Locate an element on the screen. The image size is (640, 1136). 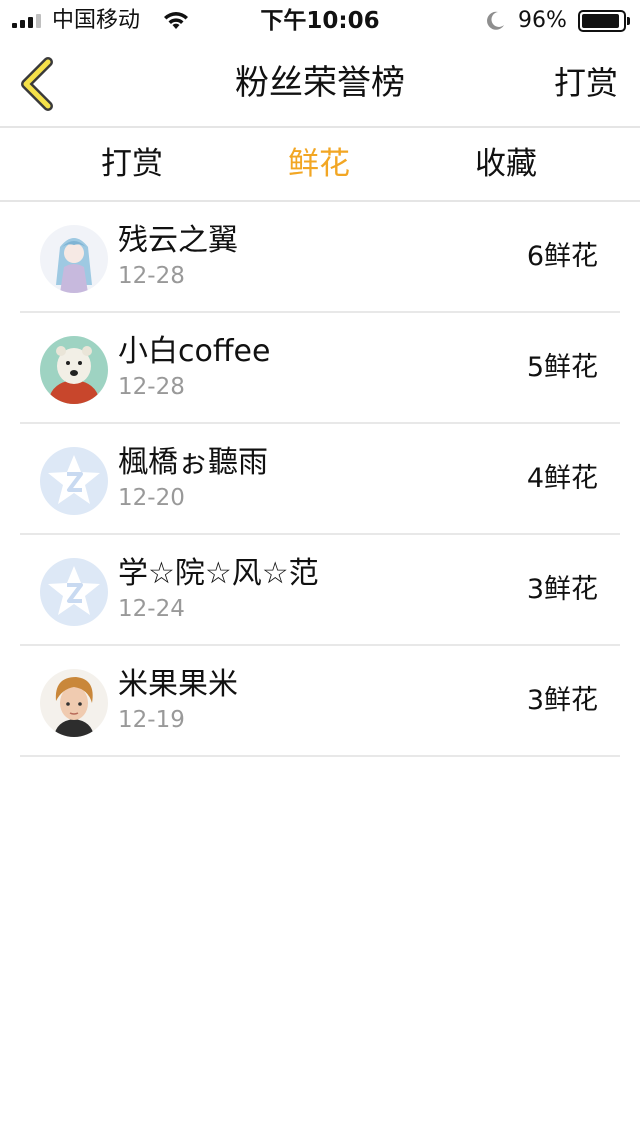
page-title: 粉丝荣誉榜 is located at coordinates (320, 83).